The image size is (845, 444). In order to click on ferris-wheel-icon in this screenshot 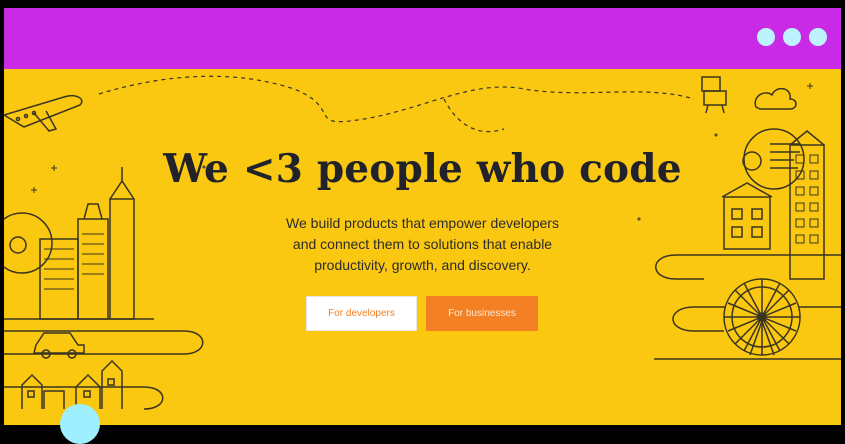, I will do `click(762, 317)`.